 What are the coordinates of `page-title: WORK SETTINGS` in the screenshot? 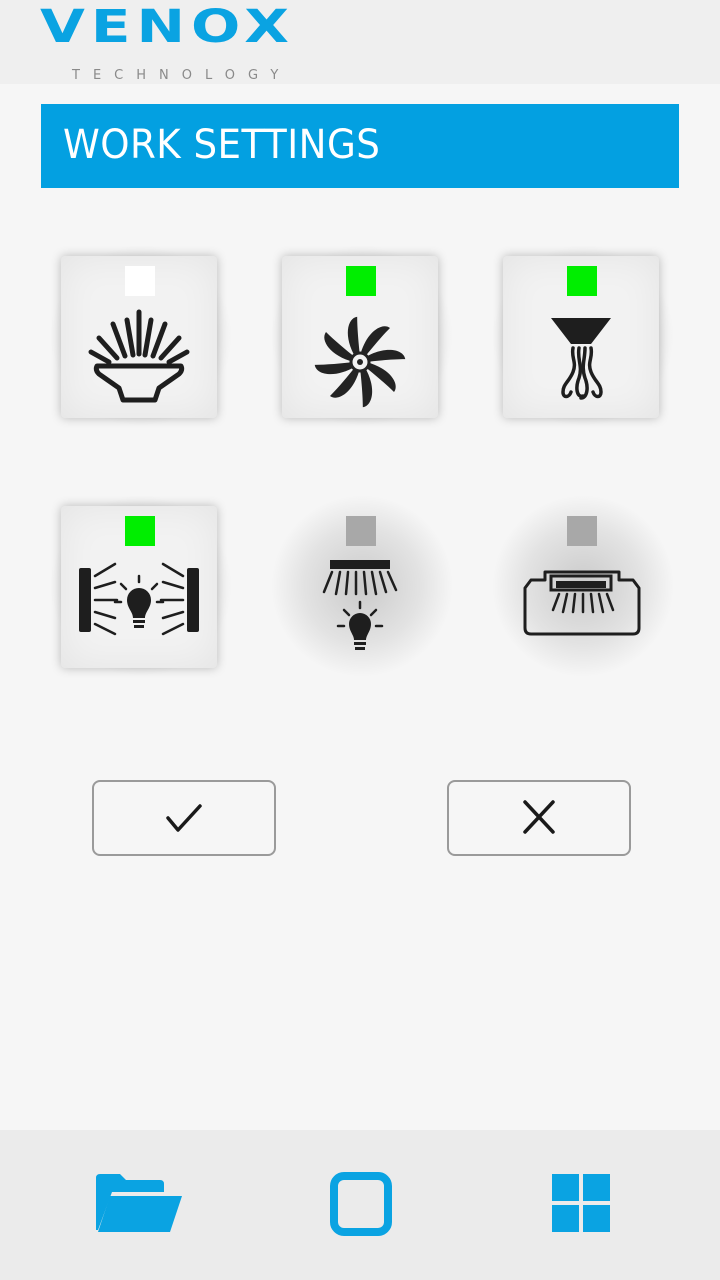 It's located at (222, 145).